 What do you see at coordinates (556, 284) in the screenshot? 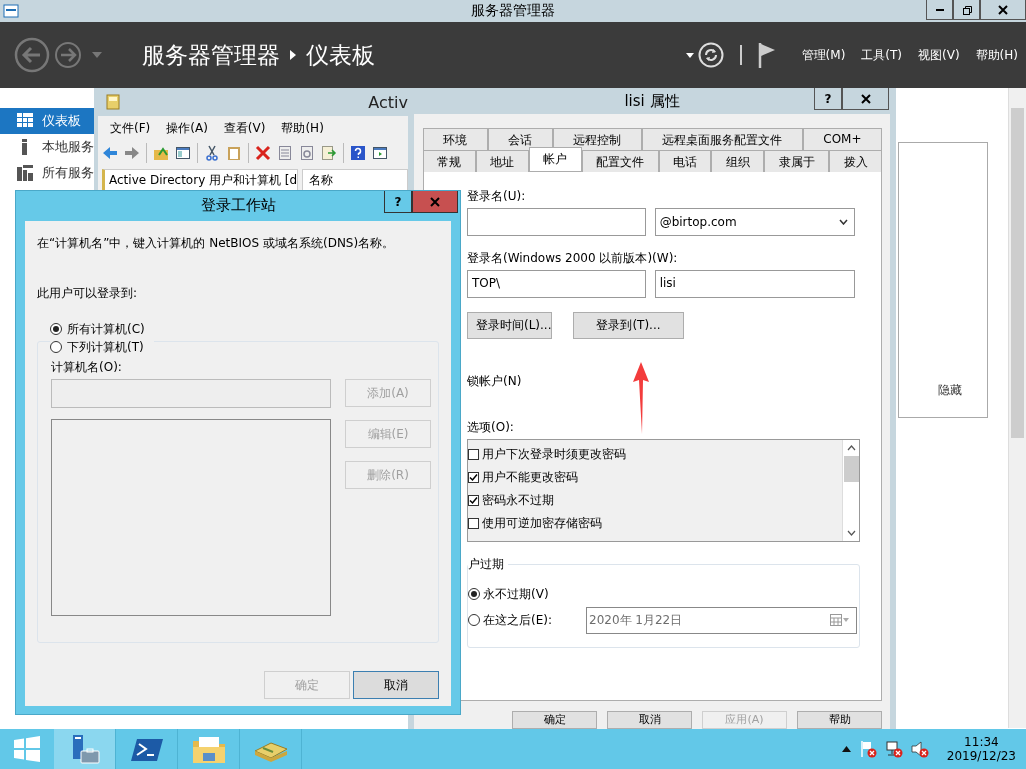
I see `input-field: TOP\` at bounding box center [556, 284].